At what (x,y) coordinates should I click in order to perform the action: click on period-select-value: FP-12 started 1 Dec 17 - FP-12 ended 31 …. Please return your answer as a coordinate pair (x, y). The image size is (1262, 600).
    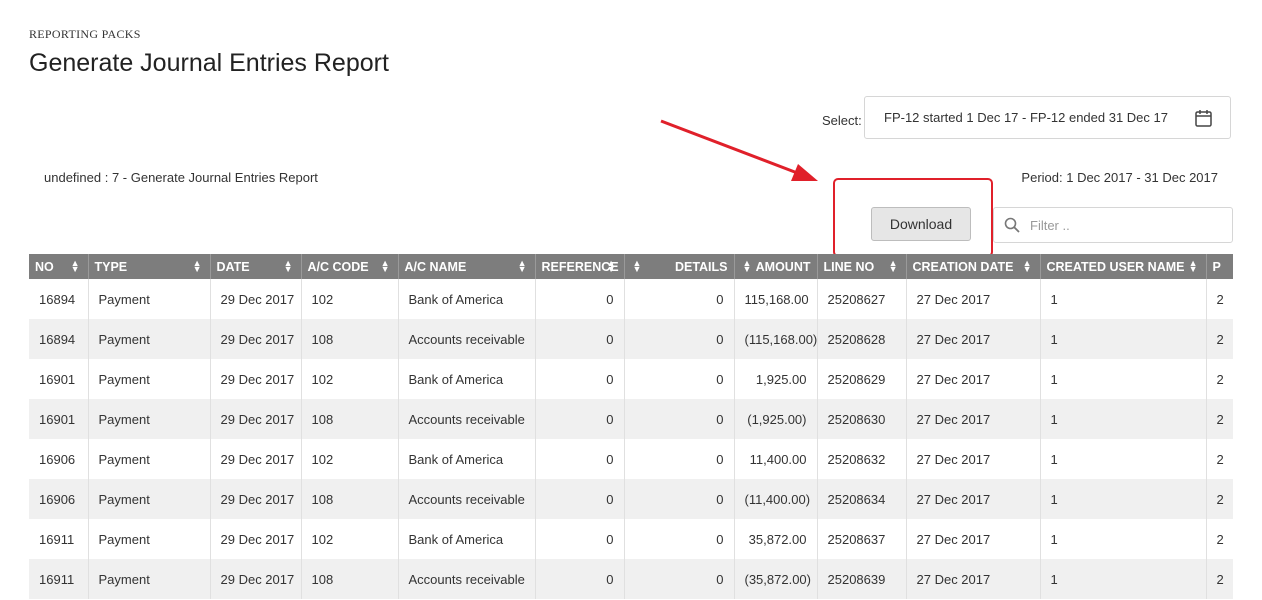
    Looking at the image, I should click on (1026, 117).